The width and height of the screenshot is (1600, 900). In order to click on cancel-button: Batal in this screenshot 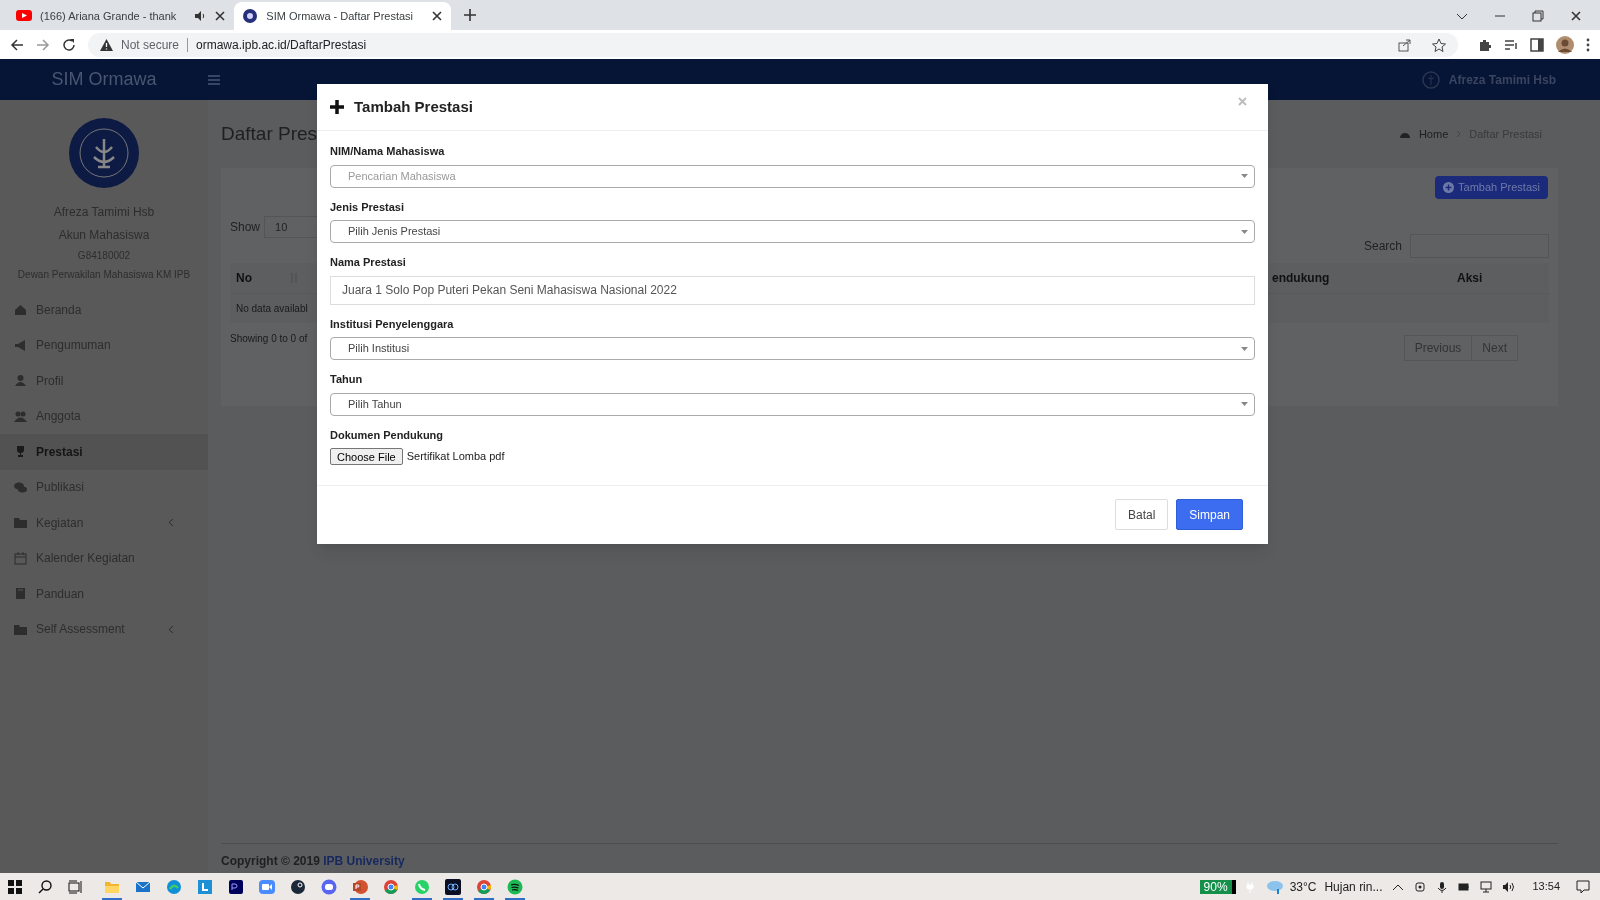, I will do `click(1141, 514)`.